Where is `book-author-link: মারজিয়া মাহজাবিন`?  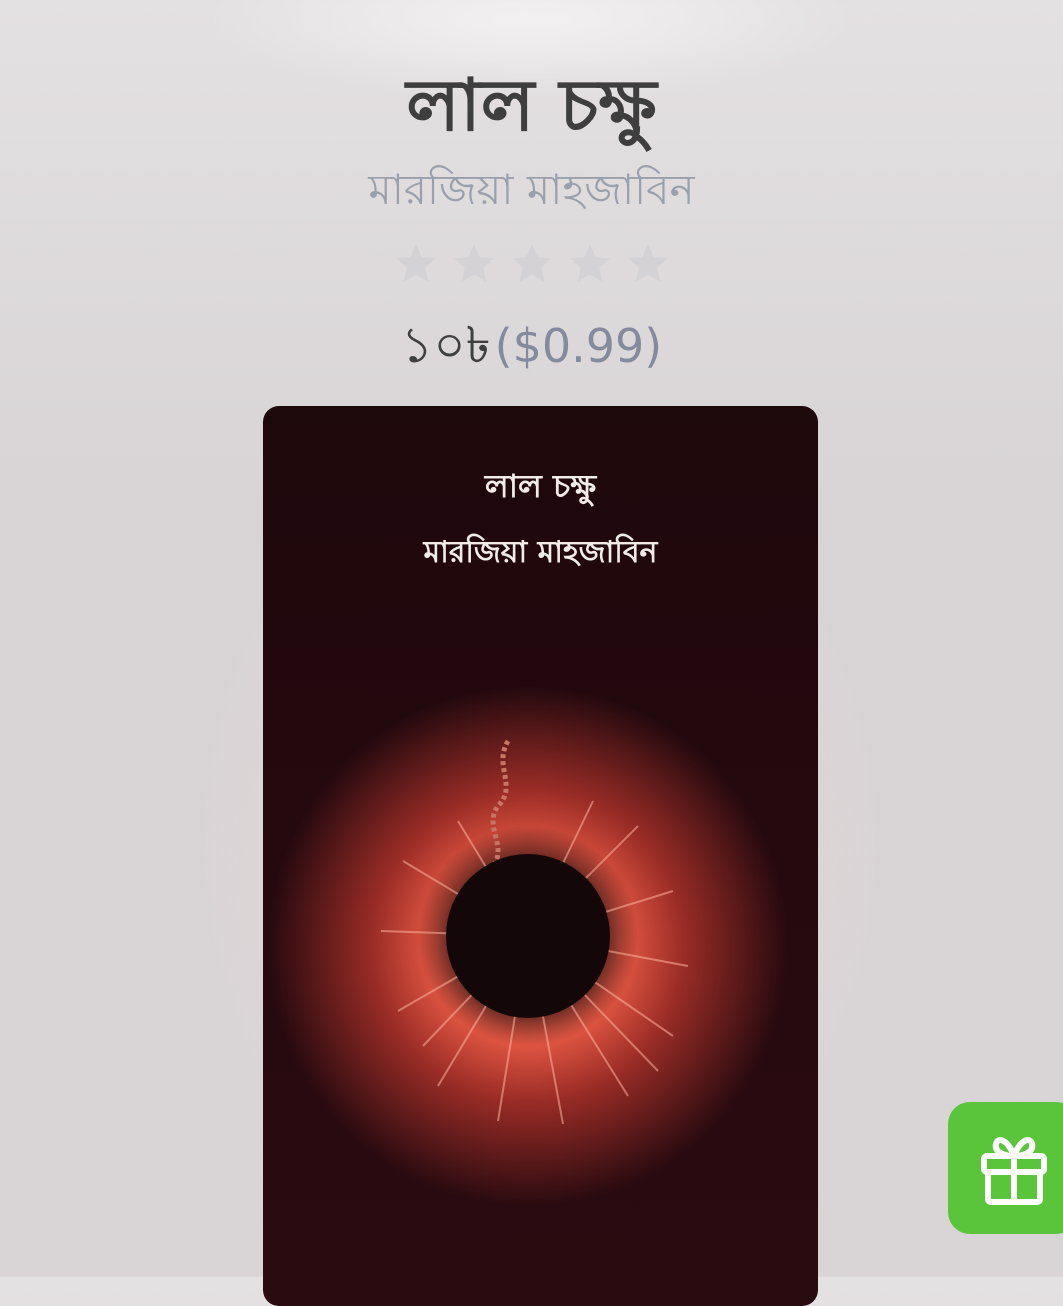
book-author-link: মারজিয়া মাহজাবিন is located at coordinates (531, 190).